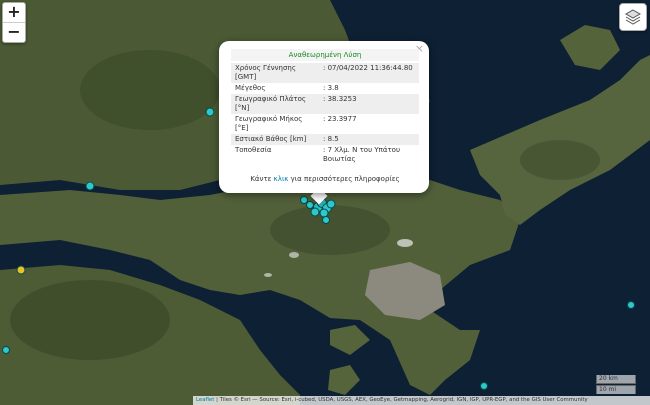 This screenshot has width=650, height=405. I want to click on info-value: : 3.8, so click(331, 88).